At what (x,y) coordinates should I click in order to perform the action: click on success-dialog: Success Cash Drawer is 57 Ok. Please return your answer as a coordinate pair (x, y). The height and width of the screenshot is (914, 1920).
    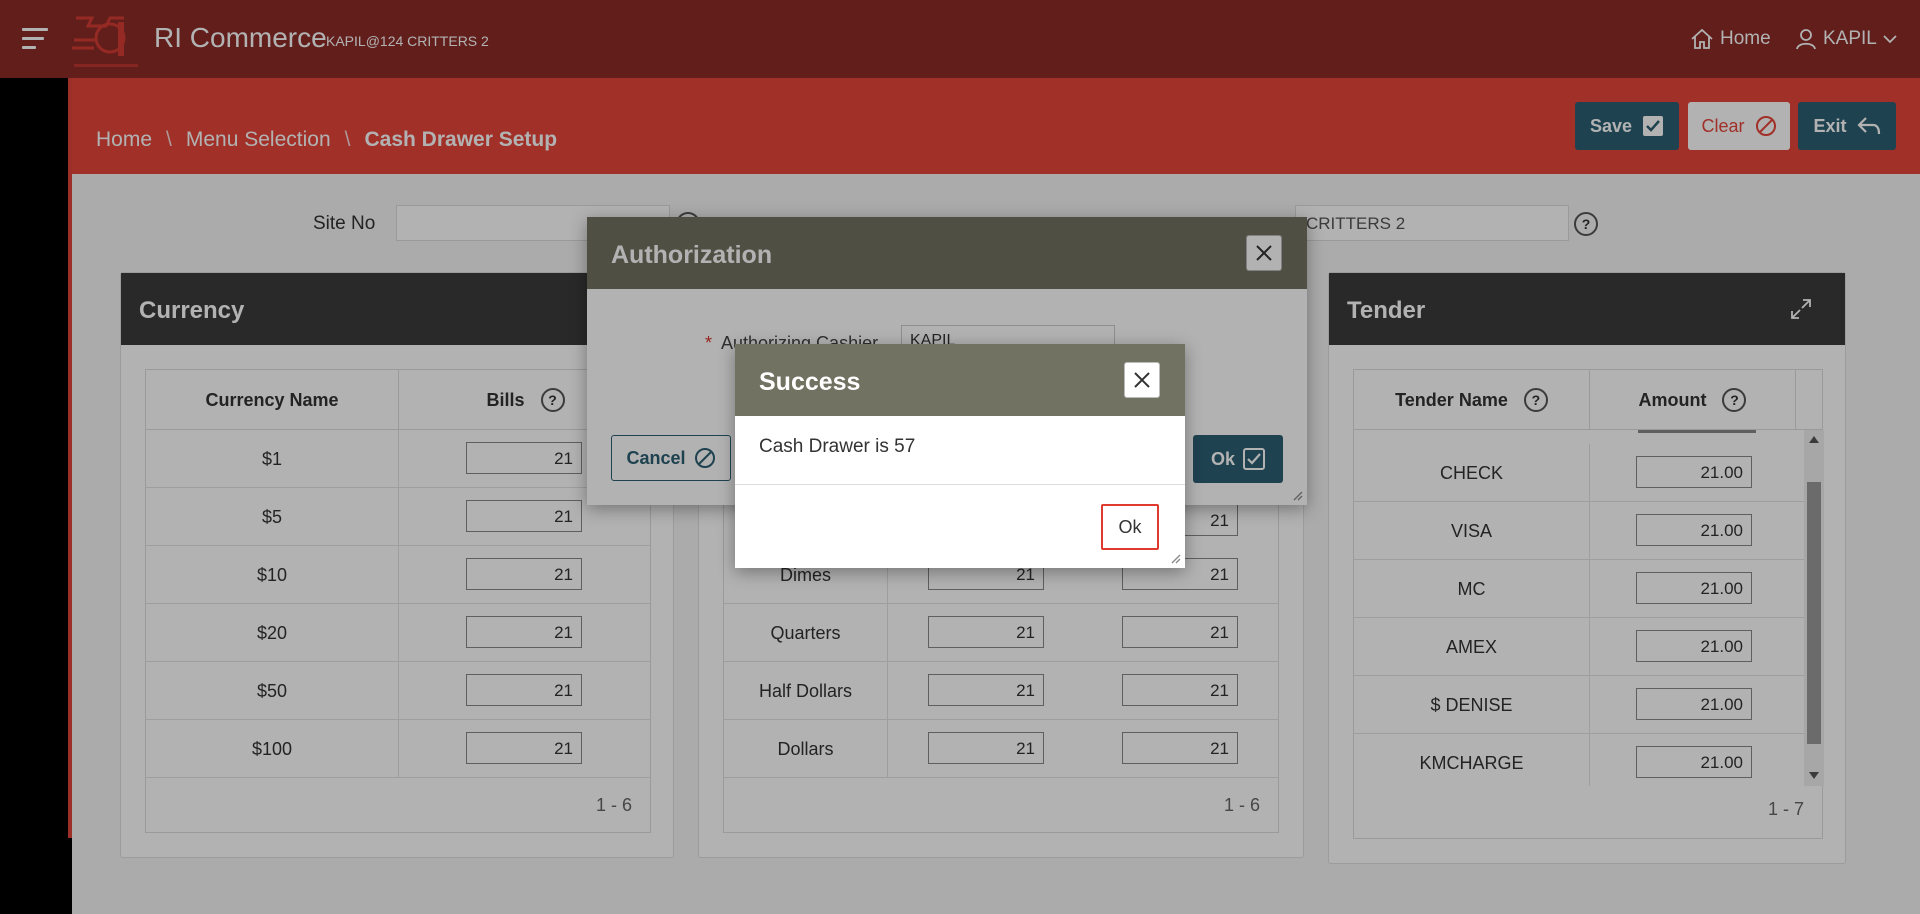
    Looking at the image, I should click on (960, 456).